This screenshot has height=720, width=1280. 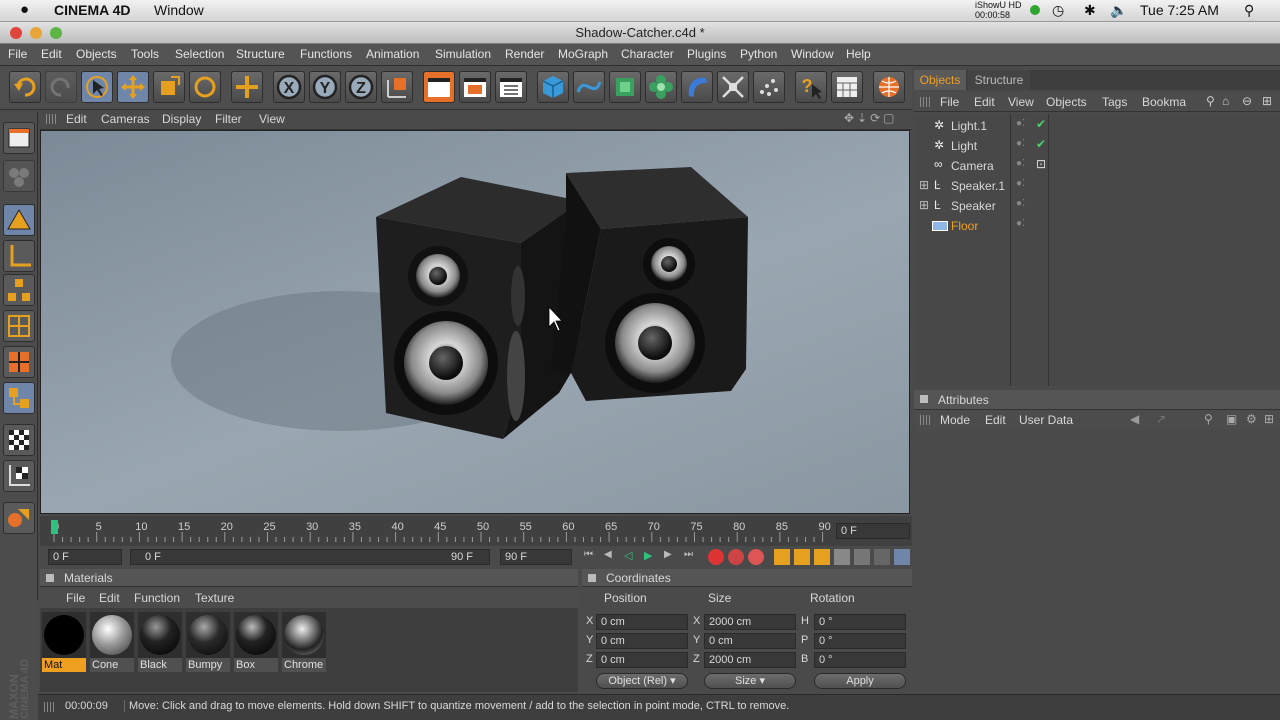 I want to click on materials-menu-function: Function, so click(x=157, y=598).